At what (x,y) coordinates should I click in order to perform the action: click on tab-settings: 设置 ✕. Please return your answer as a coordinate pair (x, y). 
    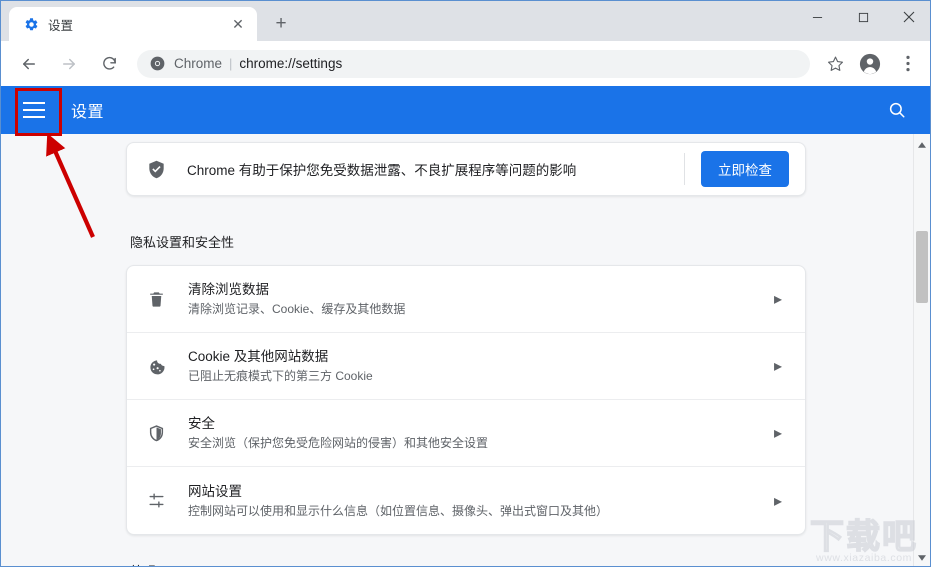
    Looking at the image, I should click on (133, 24).